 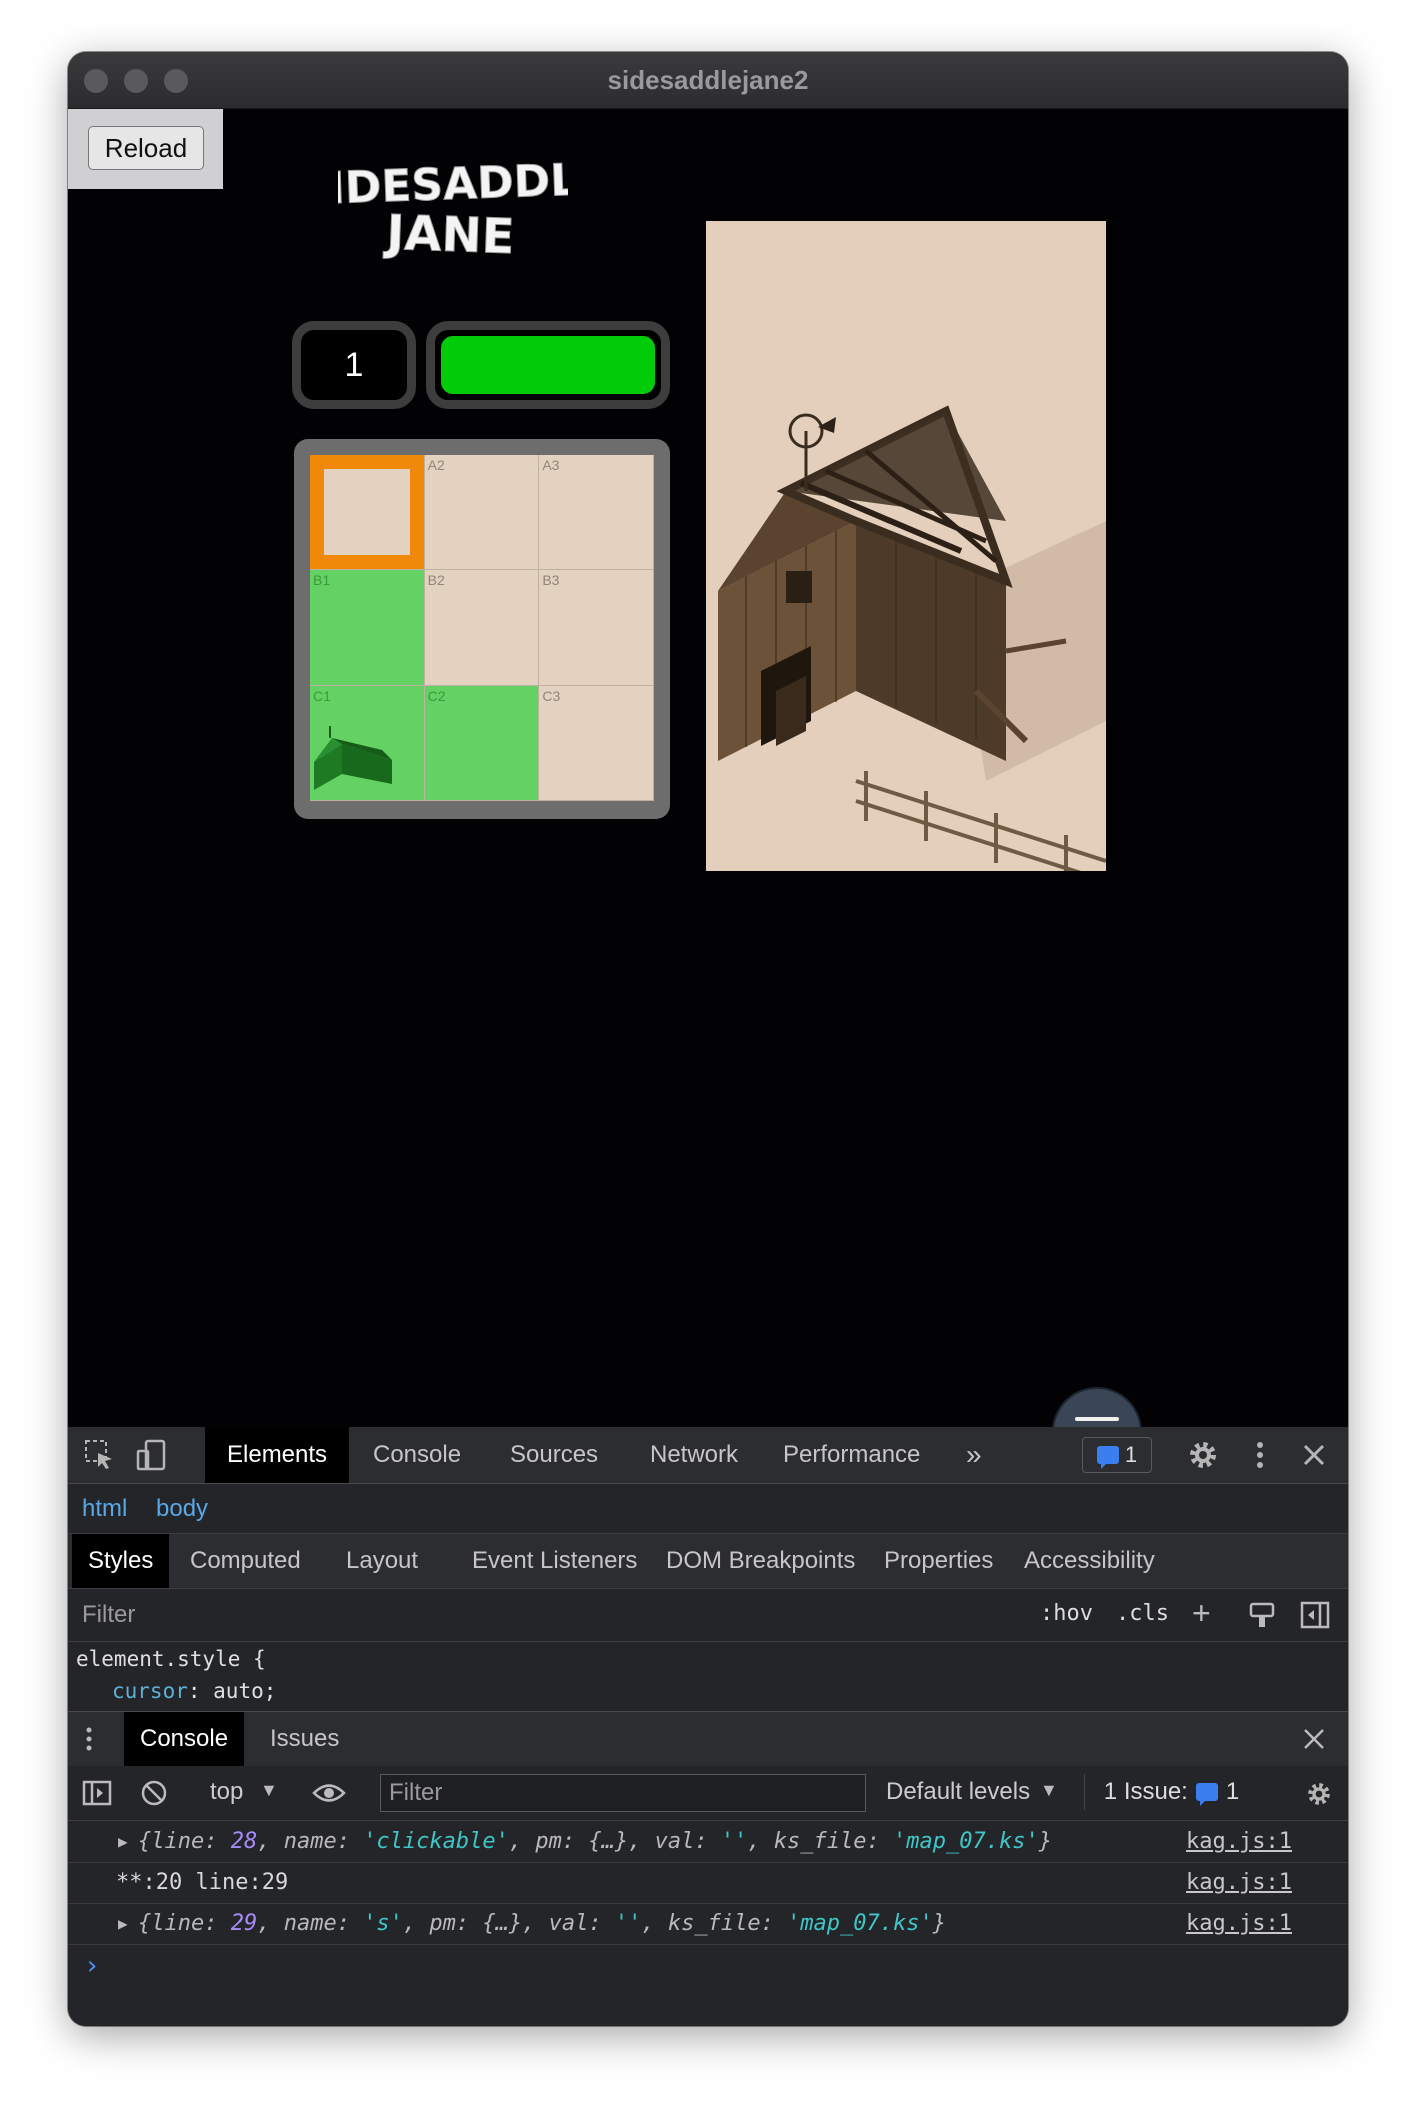 What do you see at coordinates (171, 1659) in the screenshot?
I see `style-selector: element.style {` at bounding box center [171, 1659].